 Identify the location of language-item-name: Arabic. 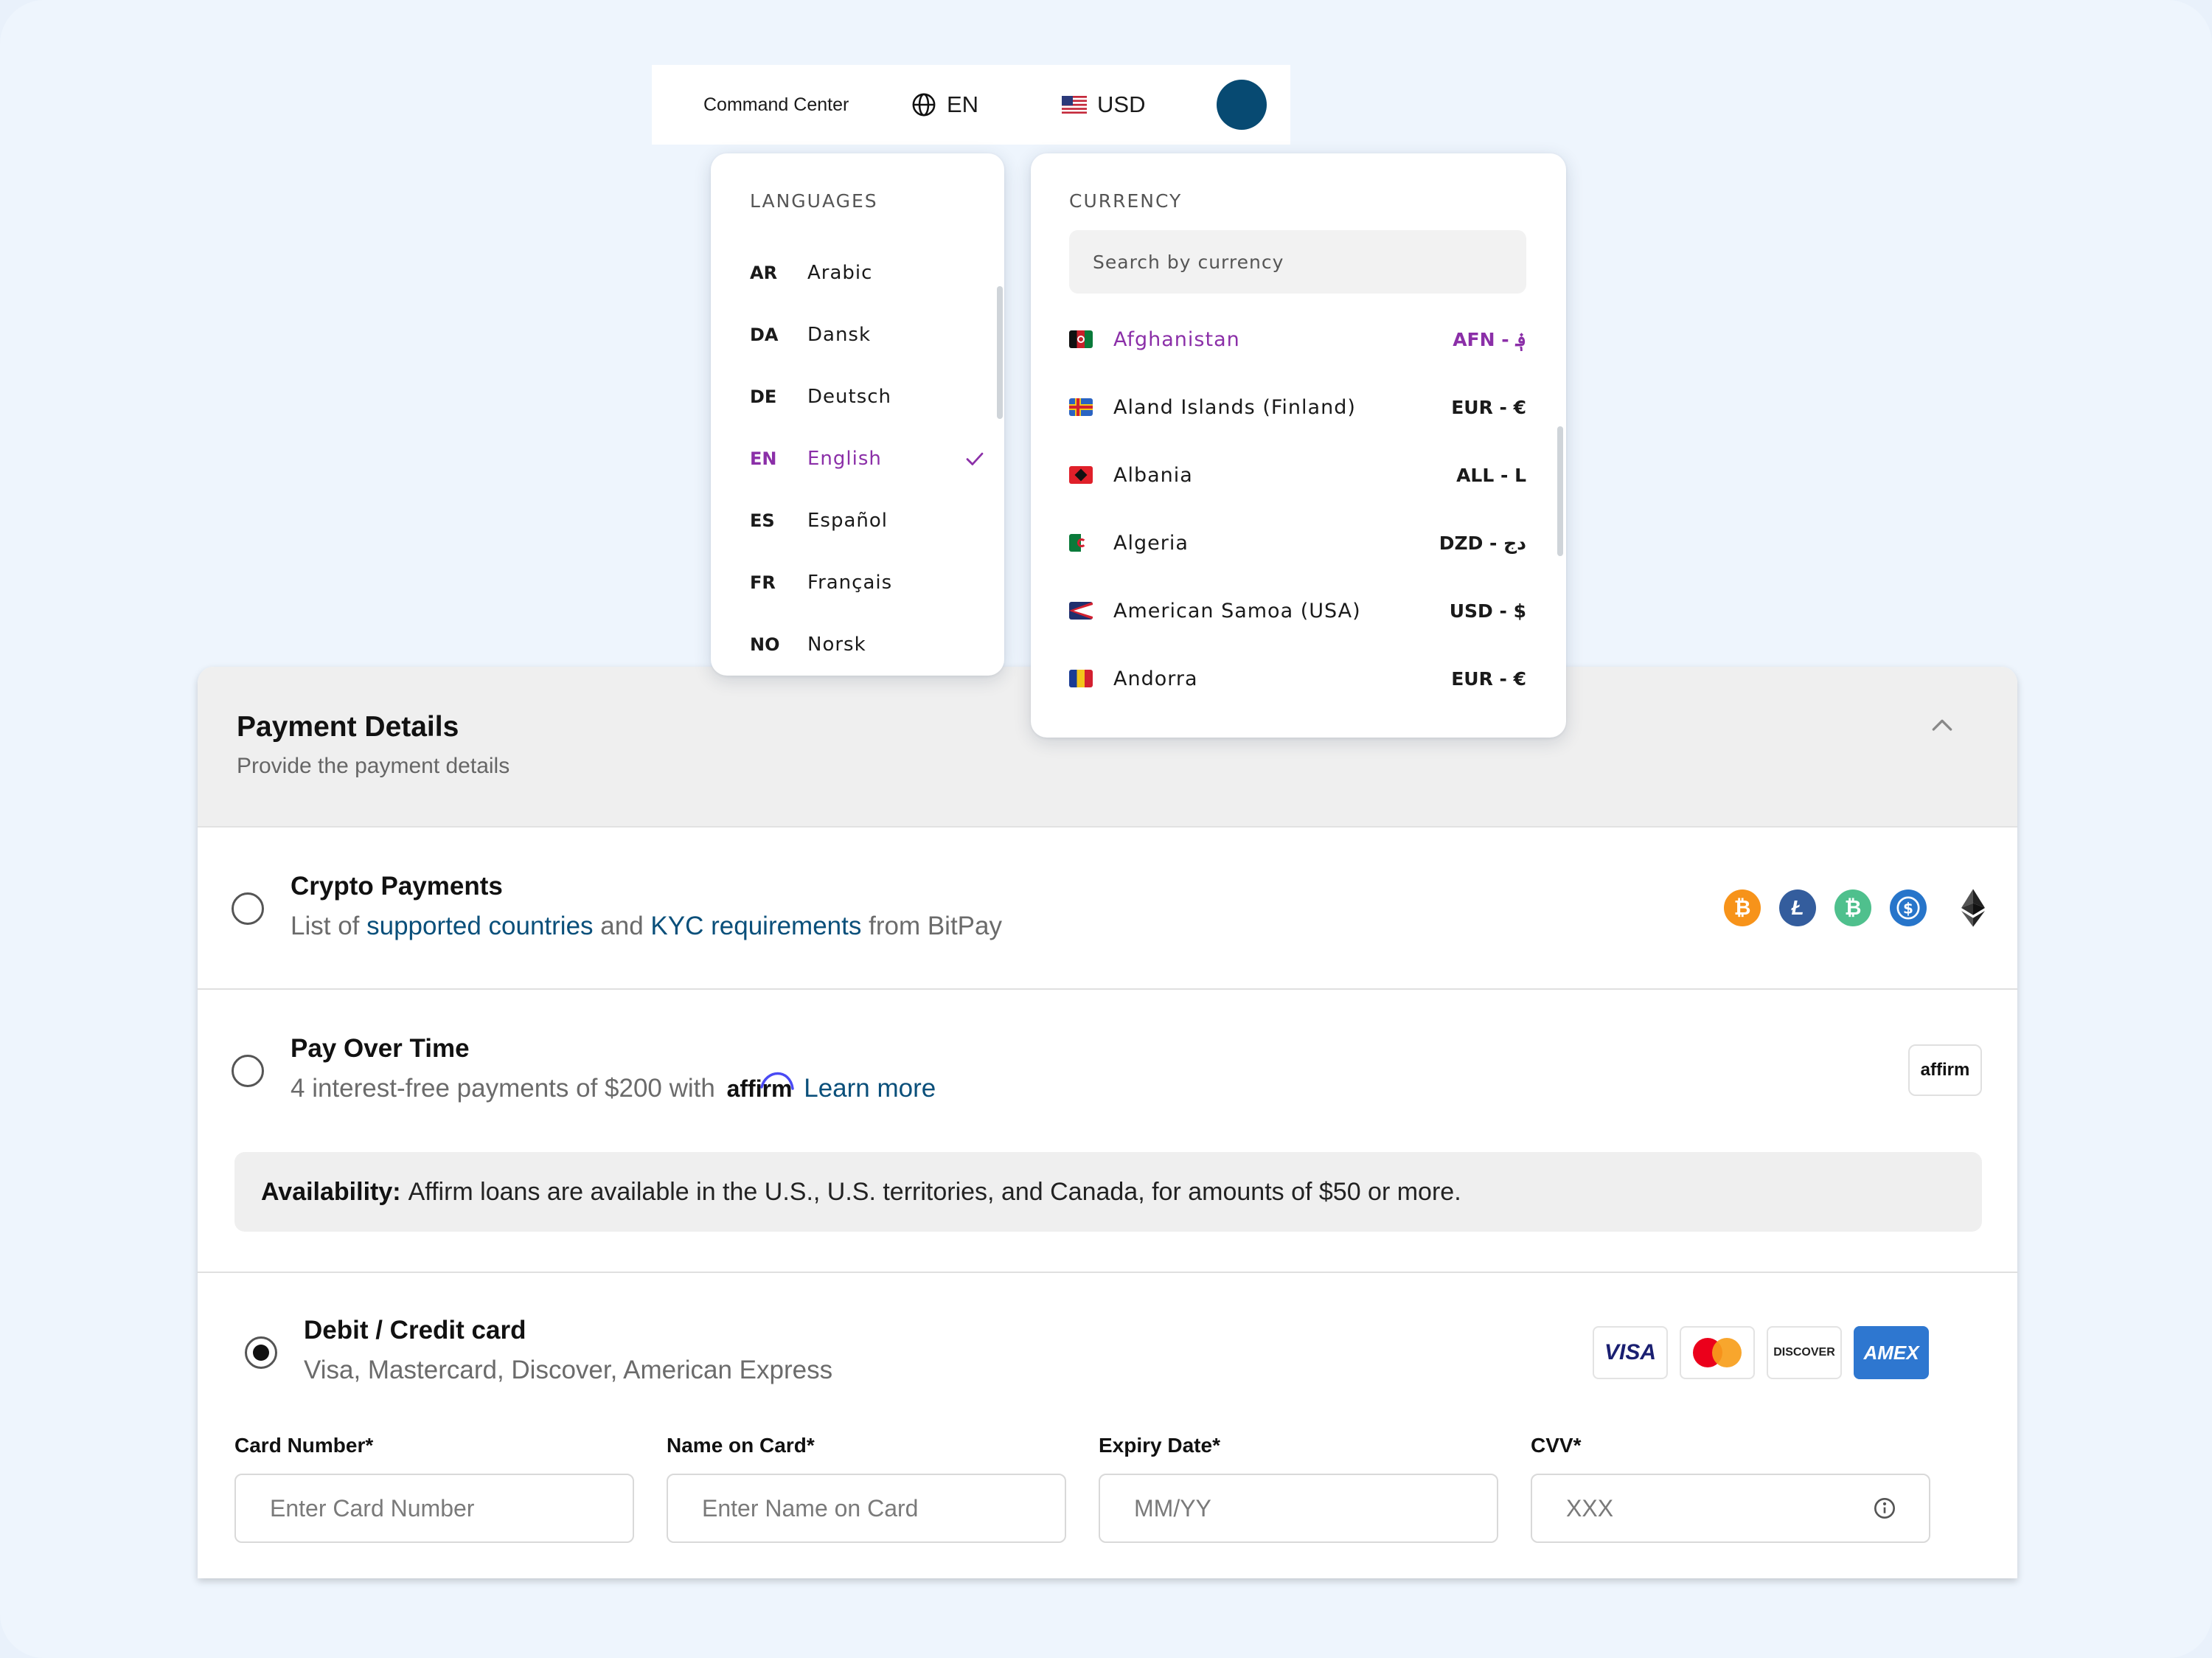
(840, 273).